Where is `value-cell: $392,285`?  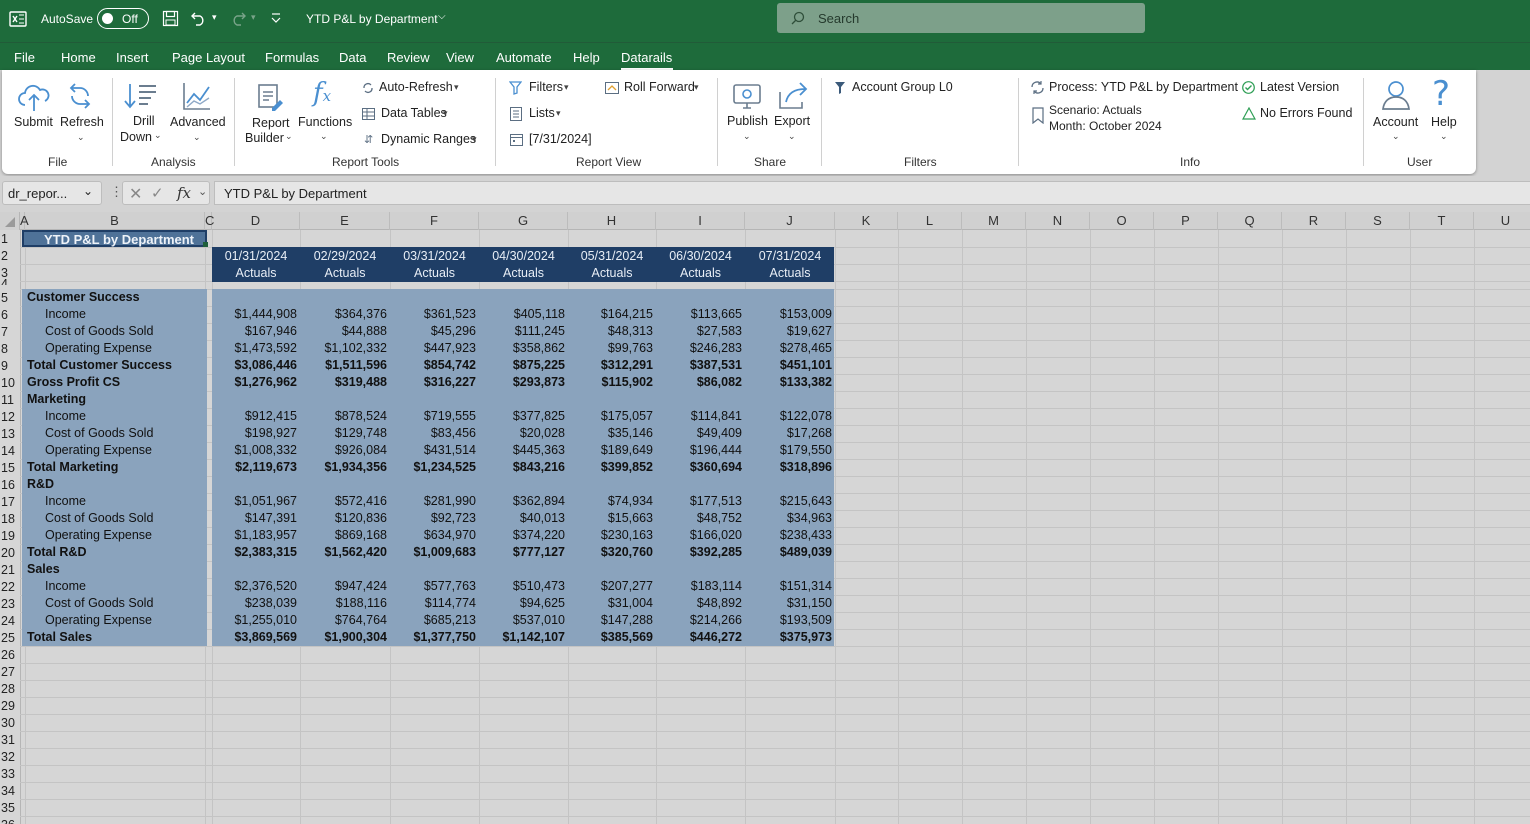 value-cell: $392,285 is located at coordinates (699, 552).